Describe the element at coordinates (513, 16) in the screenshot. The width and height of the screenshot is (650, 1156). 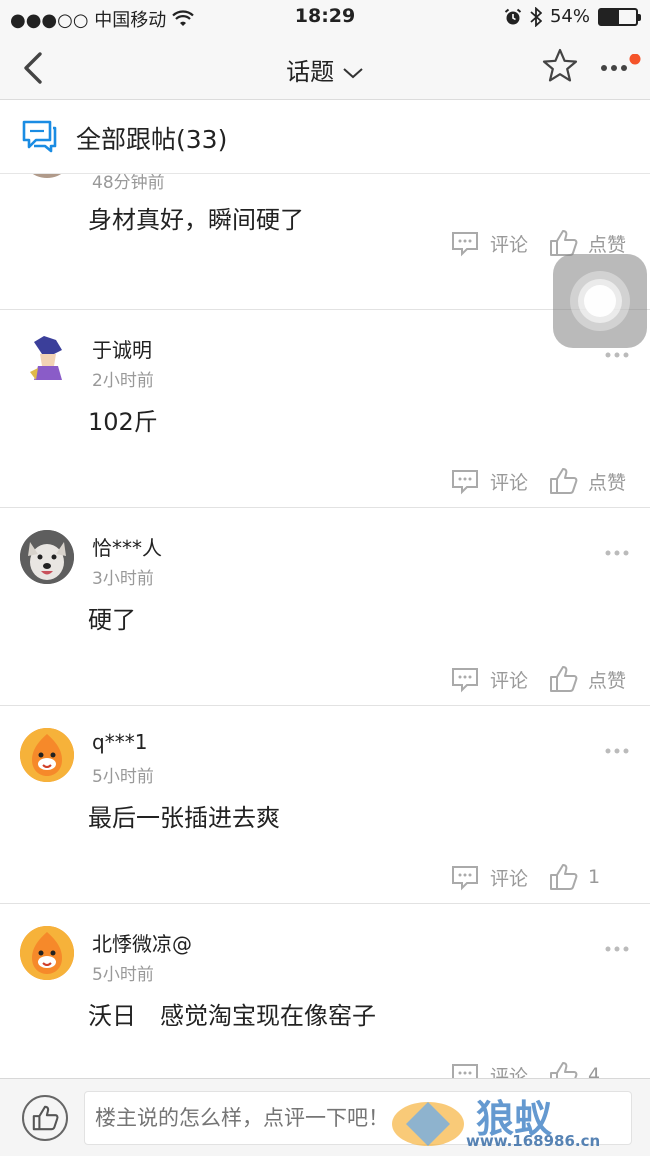
I see `alarm-clock-icon` at that location.